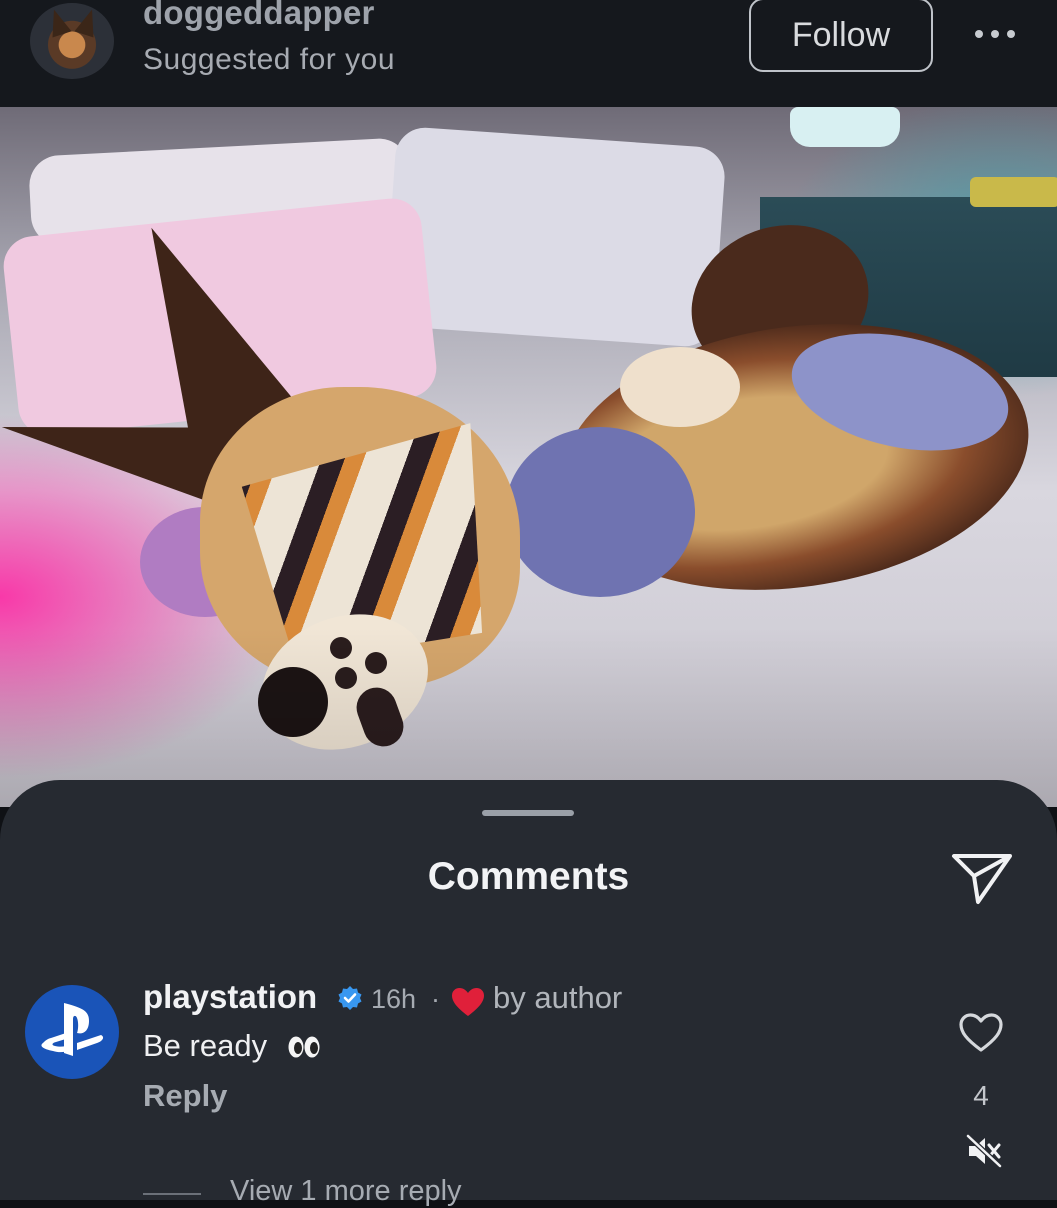 The height and width of the screenshot is (1208, 1057). What do you see at coordinates (984, 1151) in the screenshot?
I see `muted-speaker-icon` at bounding box center [984, 1151].